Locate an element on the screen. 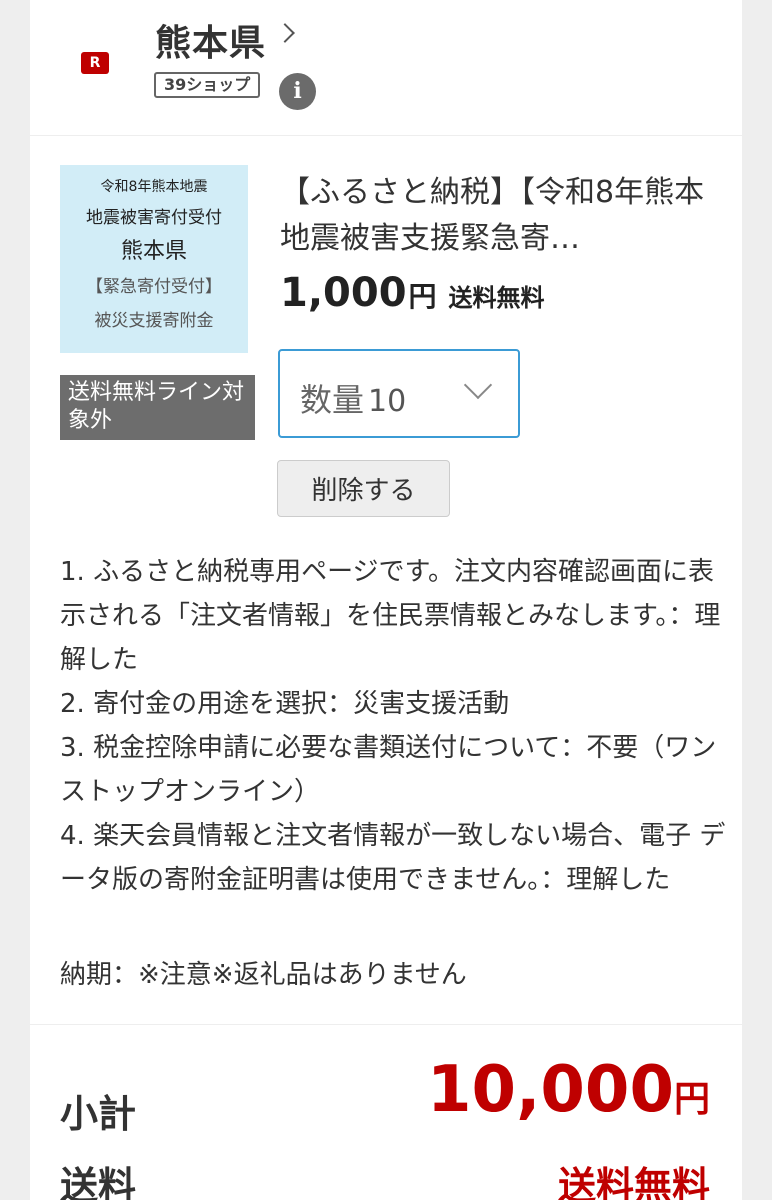 The width and height of the screenshot is (772, 1200). subtotal-amount: 10,000円 is located at coordinates (568, 1090).